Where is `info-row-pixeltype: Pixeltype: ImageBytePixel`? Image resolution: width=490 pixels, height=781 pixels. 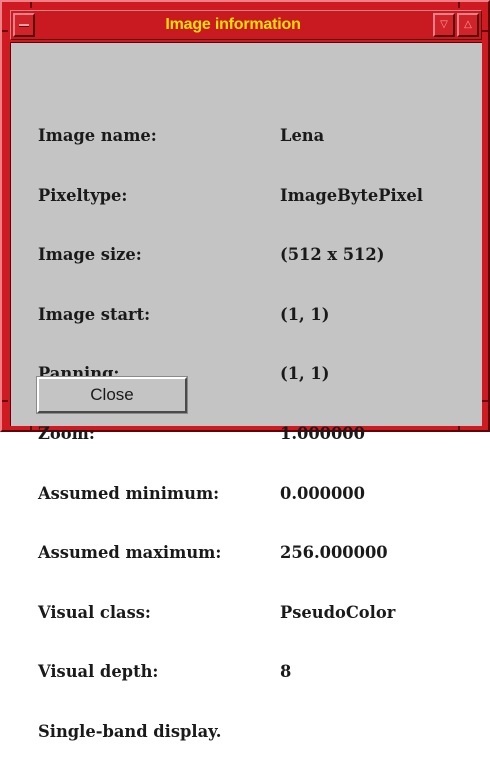 info-row-pixeltype: Pixeltype: ImageBytePixel is located at coordinates (230, 196).